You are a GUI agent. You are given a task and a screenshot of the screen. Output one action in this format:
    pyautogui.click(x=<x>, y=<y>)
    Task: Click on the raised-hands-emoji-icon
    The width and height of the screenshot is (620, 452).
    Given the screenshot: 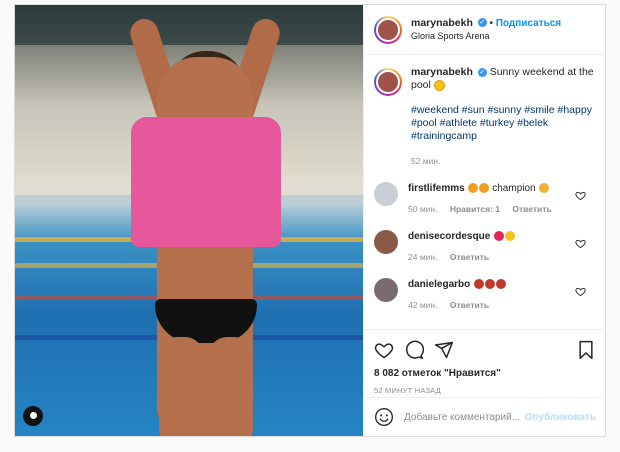 What is the action you would take?
    pyautogui.click(x=484, y=188)
    